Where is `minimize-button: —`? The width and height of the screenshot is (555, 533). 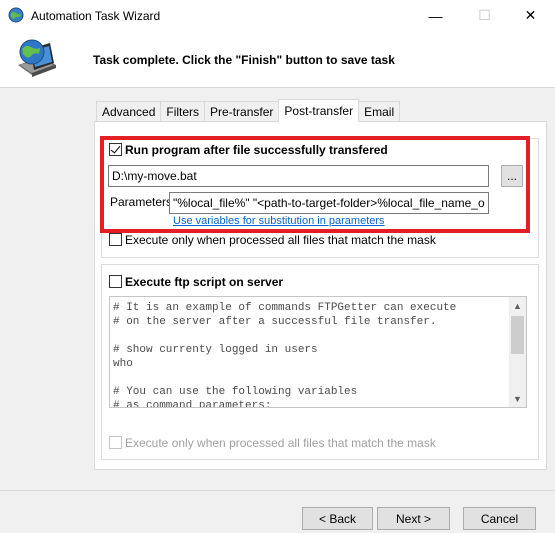
minimize-button: — is located at coordinates (435, 15).